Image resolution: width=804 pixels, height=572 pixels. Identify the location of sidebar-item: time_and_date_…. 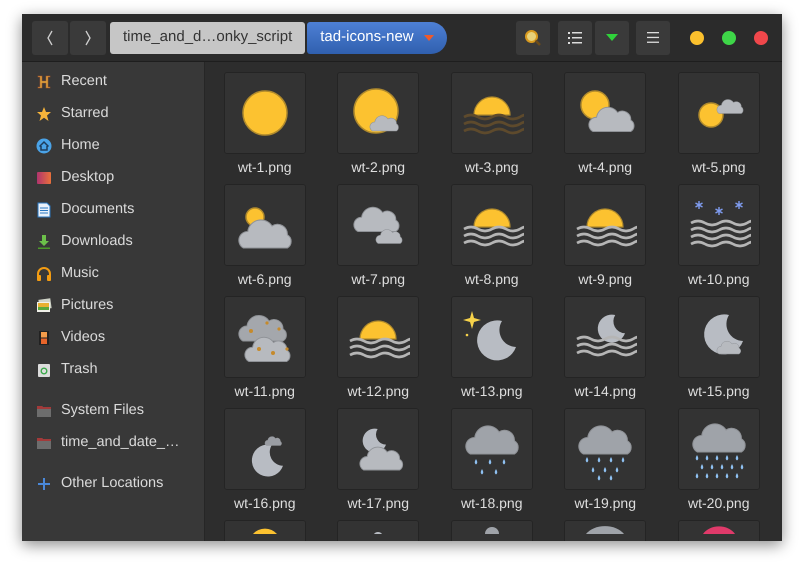
(113, 443).